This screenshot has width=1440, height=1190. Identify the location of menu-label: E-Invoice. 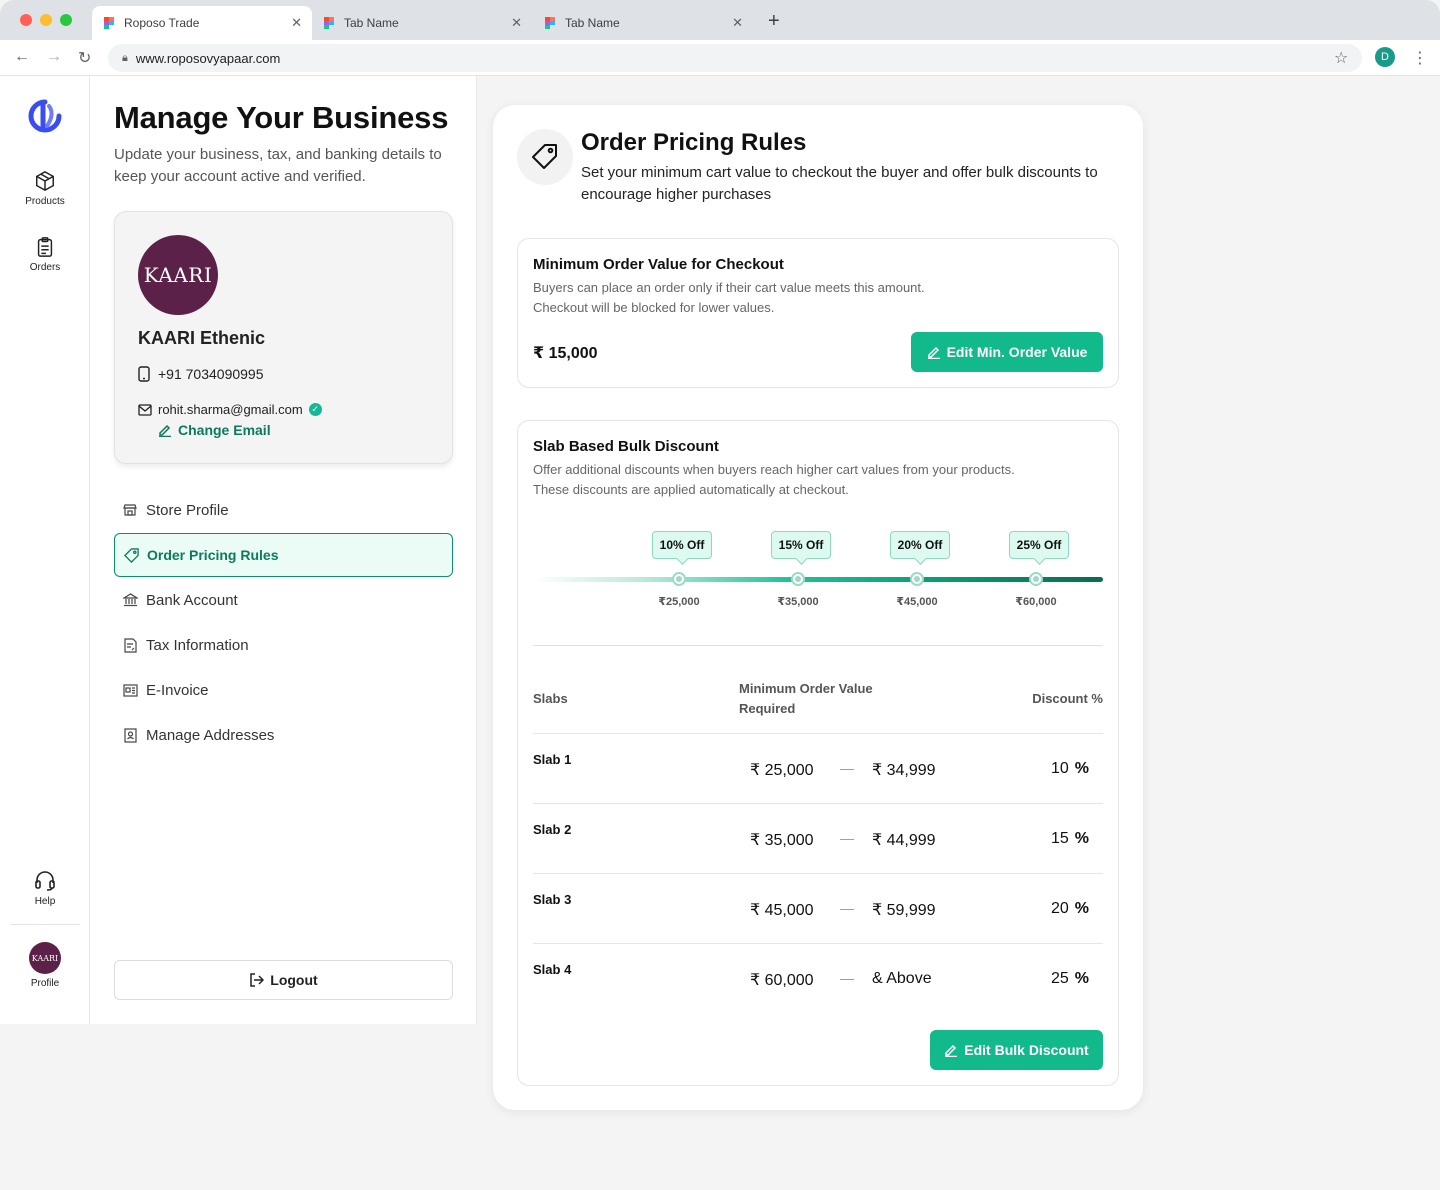
(177, 690).